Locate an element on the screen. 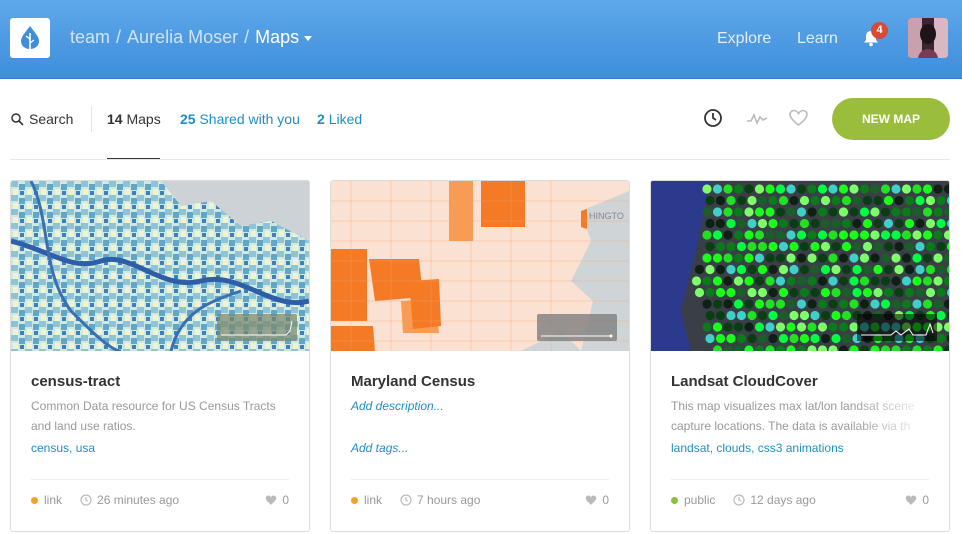 The height and width of the screenshot is (535, 962). tag-link: census is located at coordinates (50, 448).